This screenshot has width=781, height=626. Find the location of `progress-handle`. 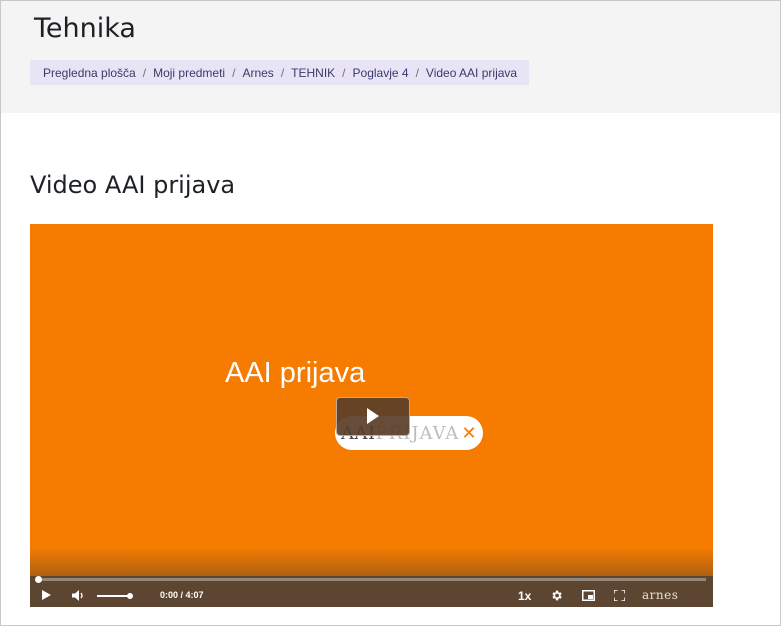

progress-handle is located at coordinates (38, 579).